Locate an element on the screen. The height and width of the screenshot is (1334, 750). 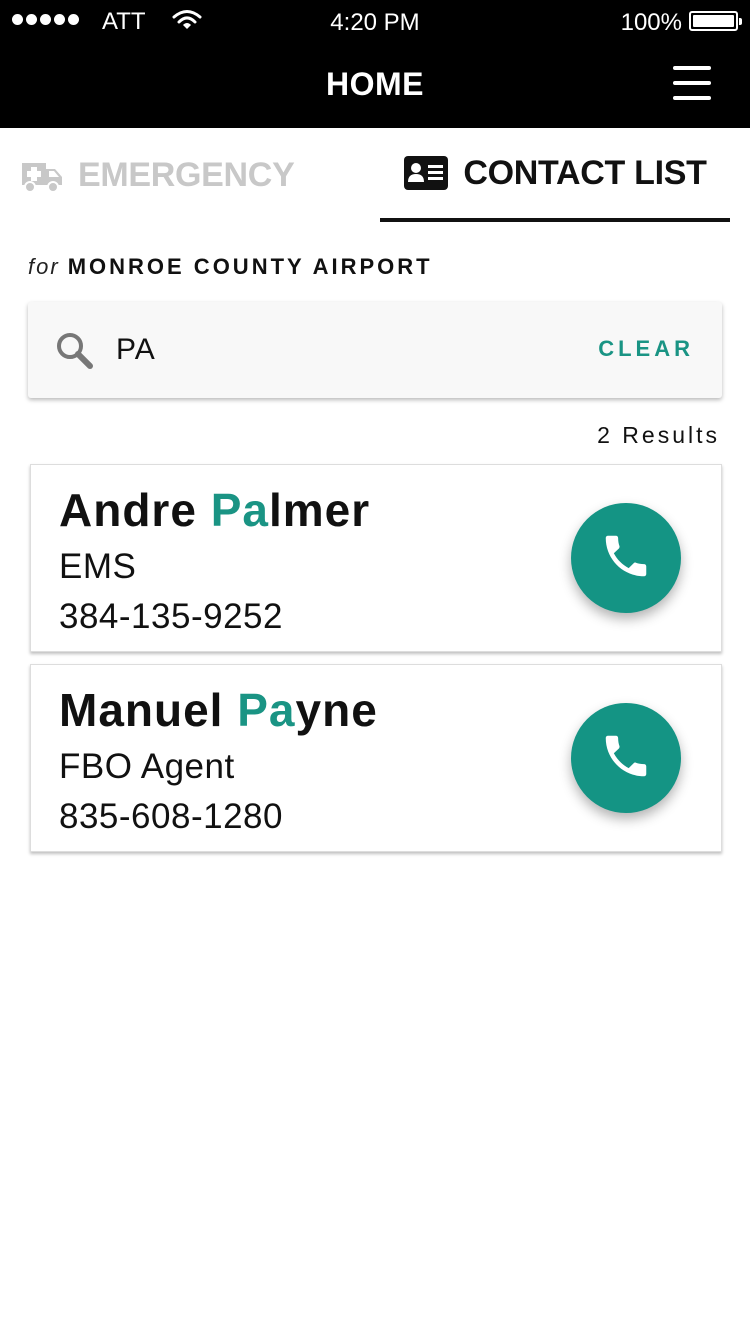
search-input is located at coordinates (336, 350).